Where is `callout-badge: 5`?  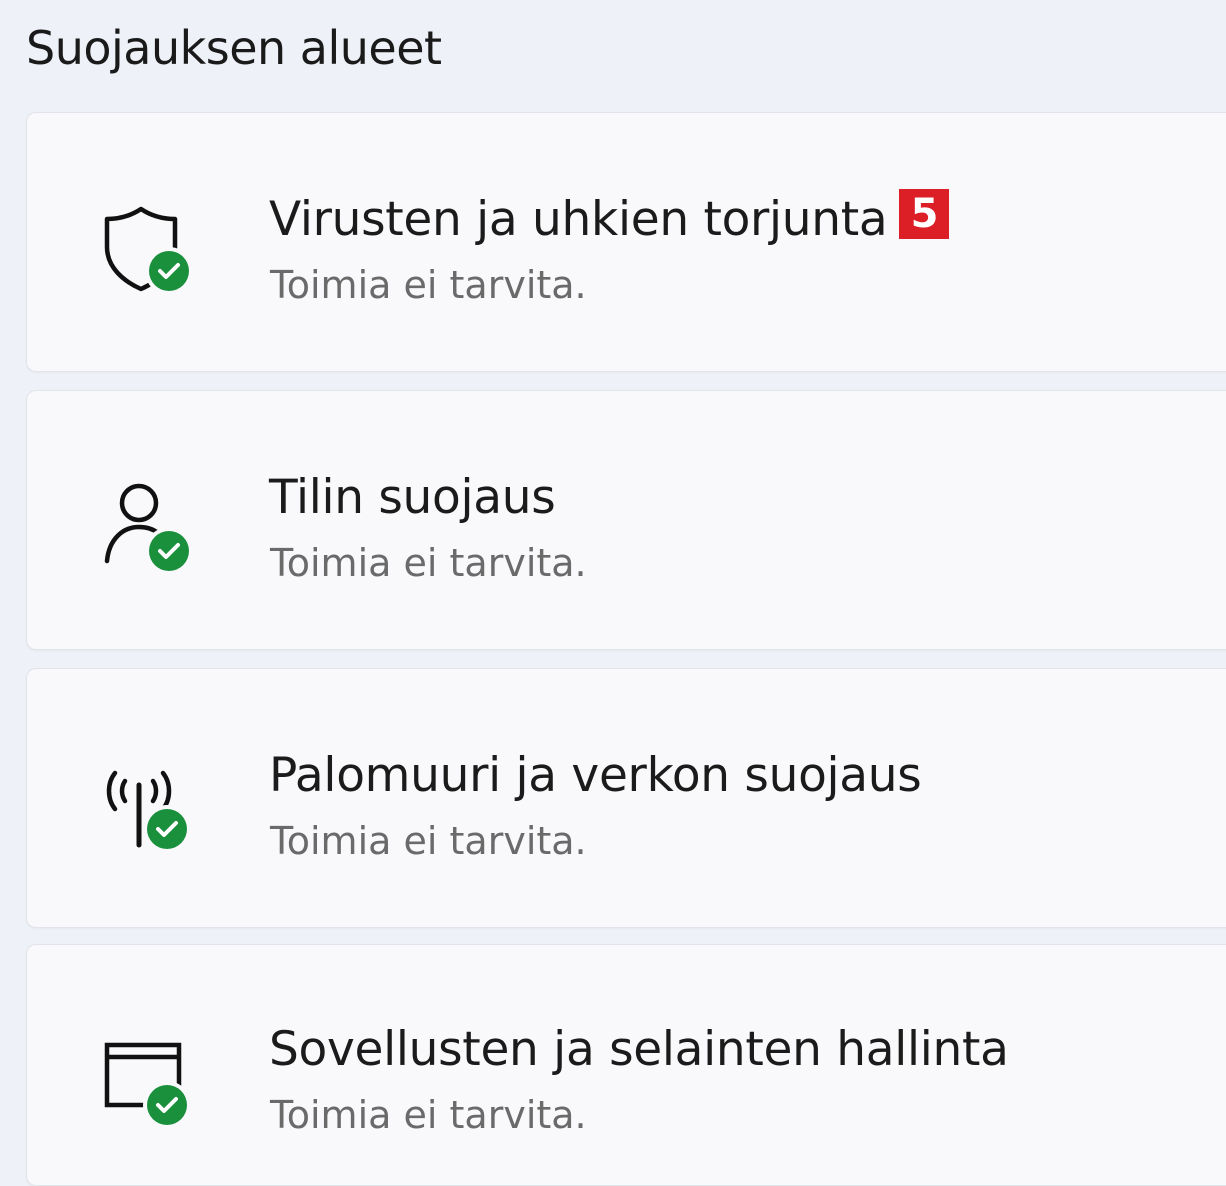
callout-badge: 5 is located at coordinates (924, 214).